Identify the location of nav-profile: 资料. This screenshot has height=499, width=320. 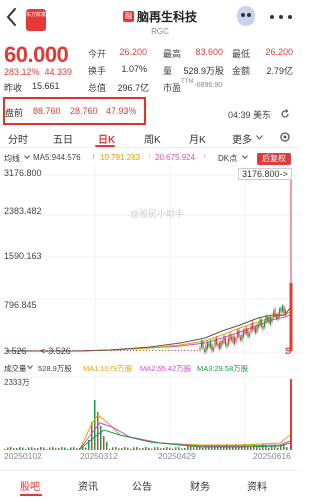
(257, 485).